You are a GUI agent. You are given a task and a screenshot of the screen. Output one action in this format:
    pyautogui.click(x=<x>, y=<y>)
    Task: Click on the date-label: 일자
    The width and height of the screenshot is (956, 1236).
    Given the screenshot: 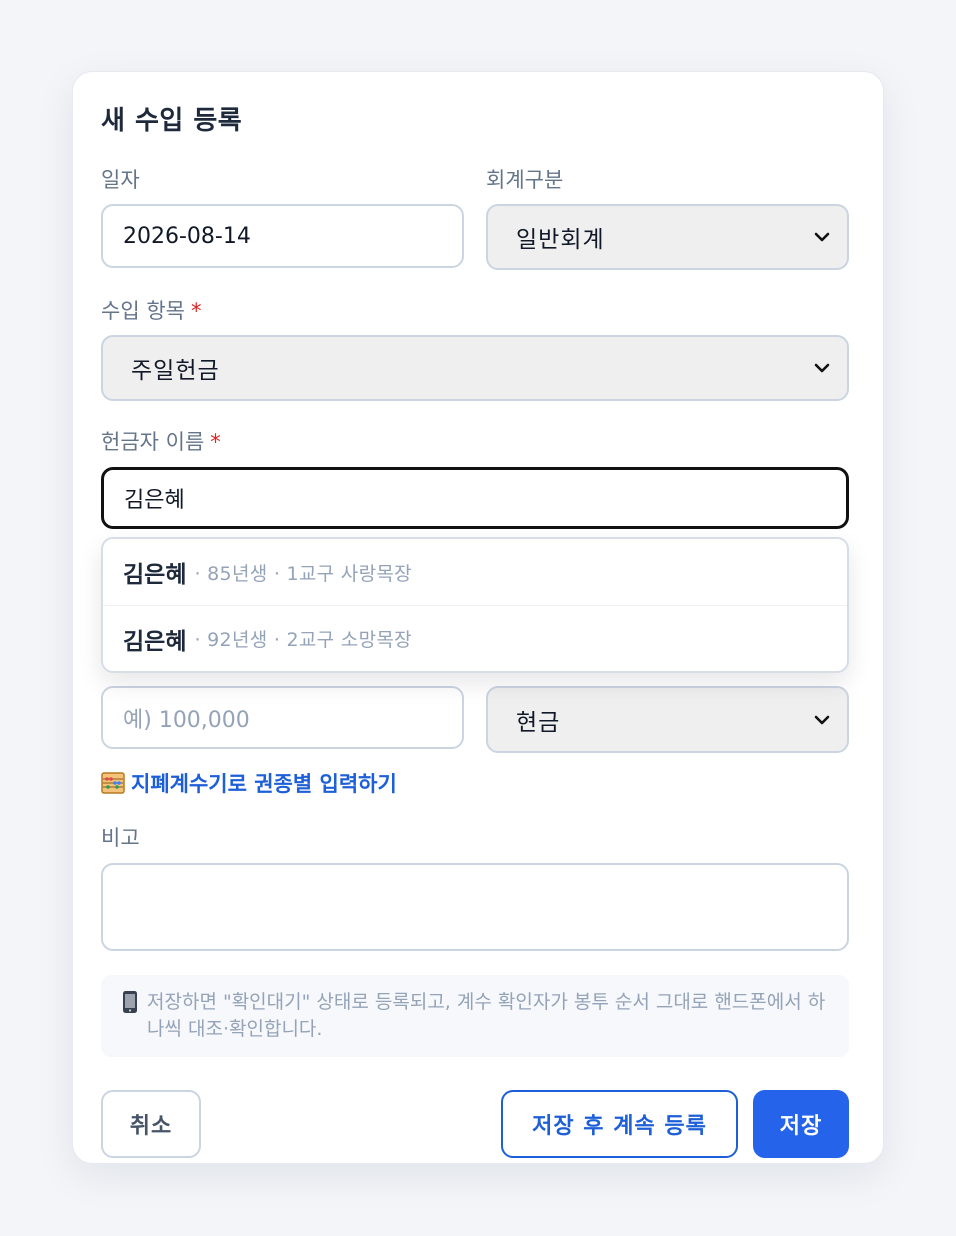 What is the action you would take?
    pyautogui.click(x=120, y=180)
    